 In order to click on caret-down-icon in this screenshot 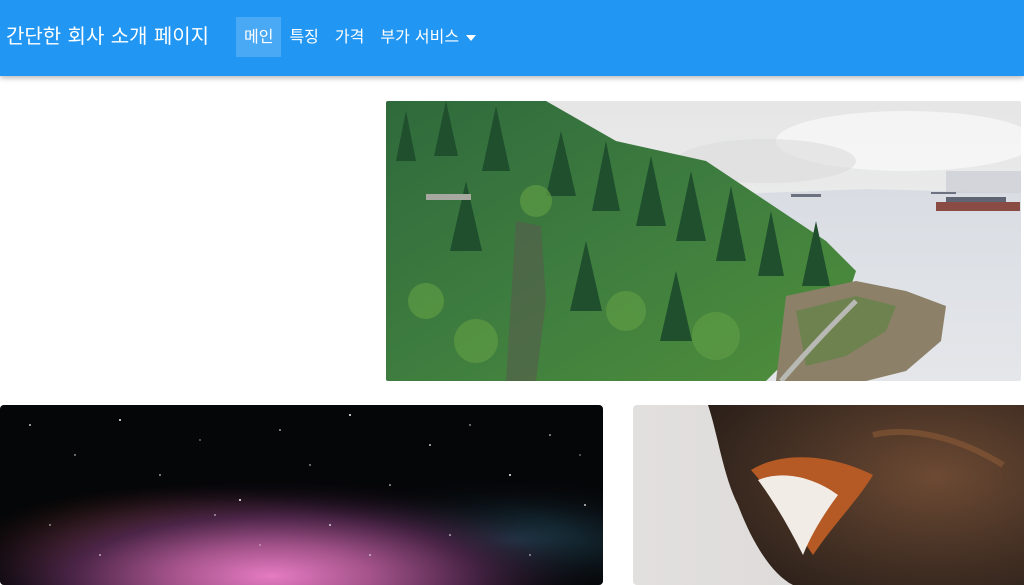, I will do `click(471, 38)`.